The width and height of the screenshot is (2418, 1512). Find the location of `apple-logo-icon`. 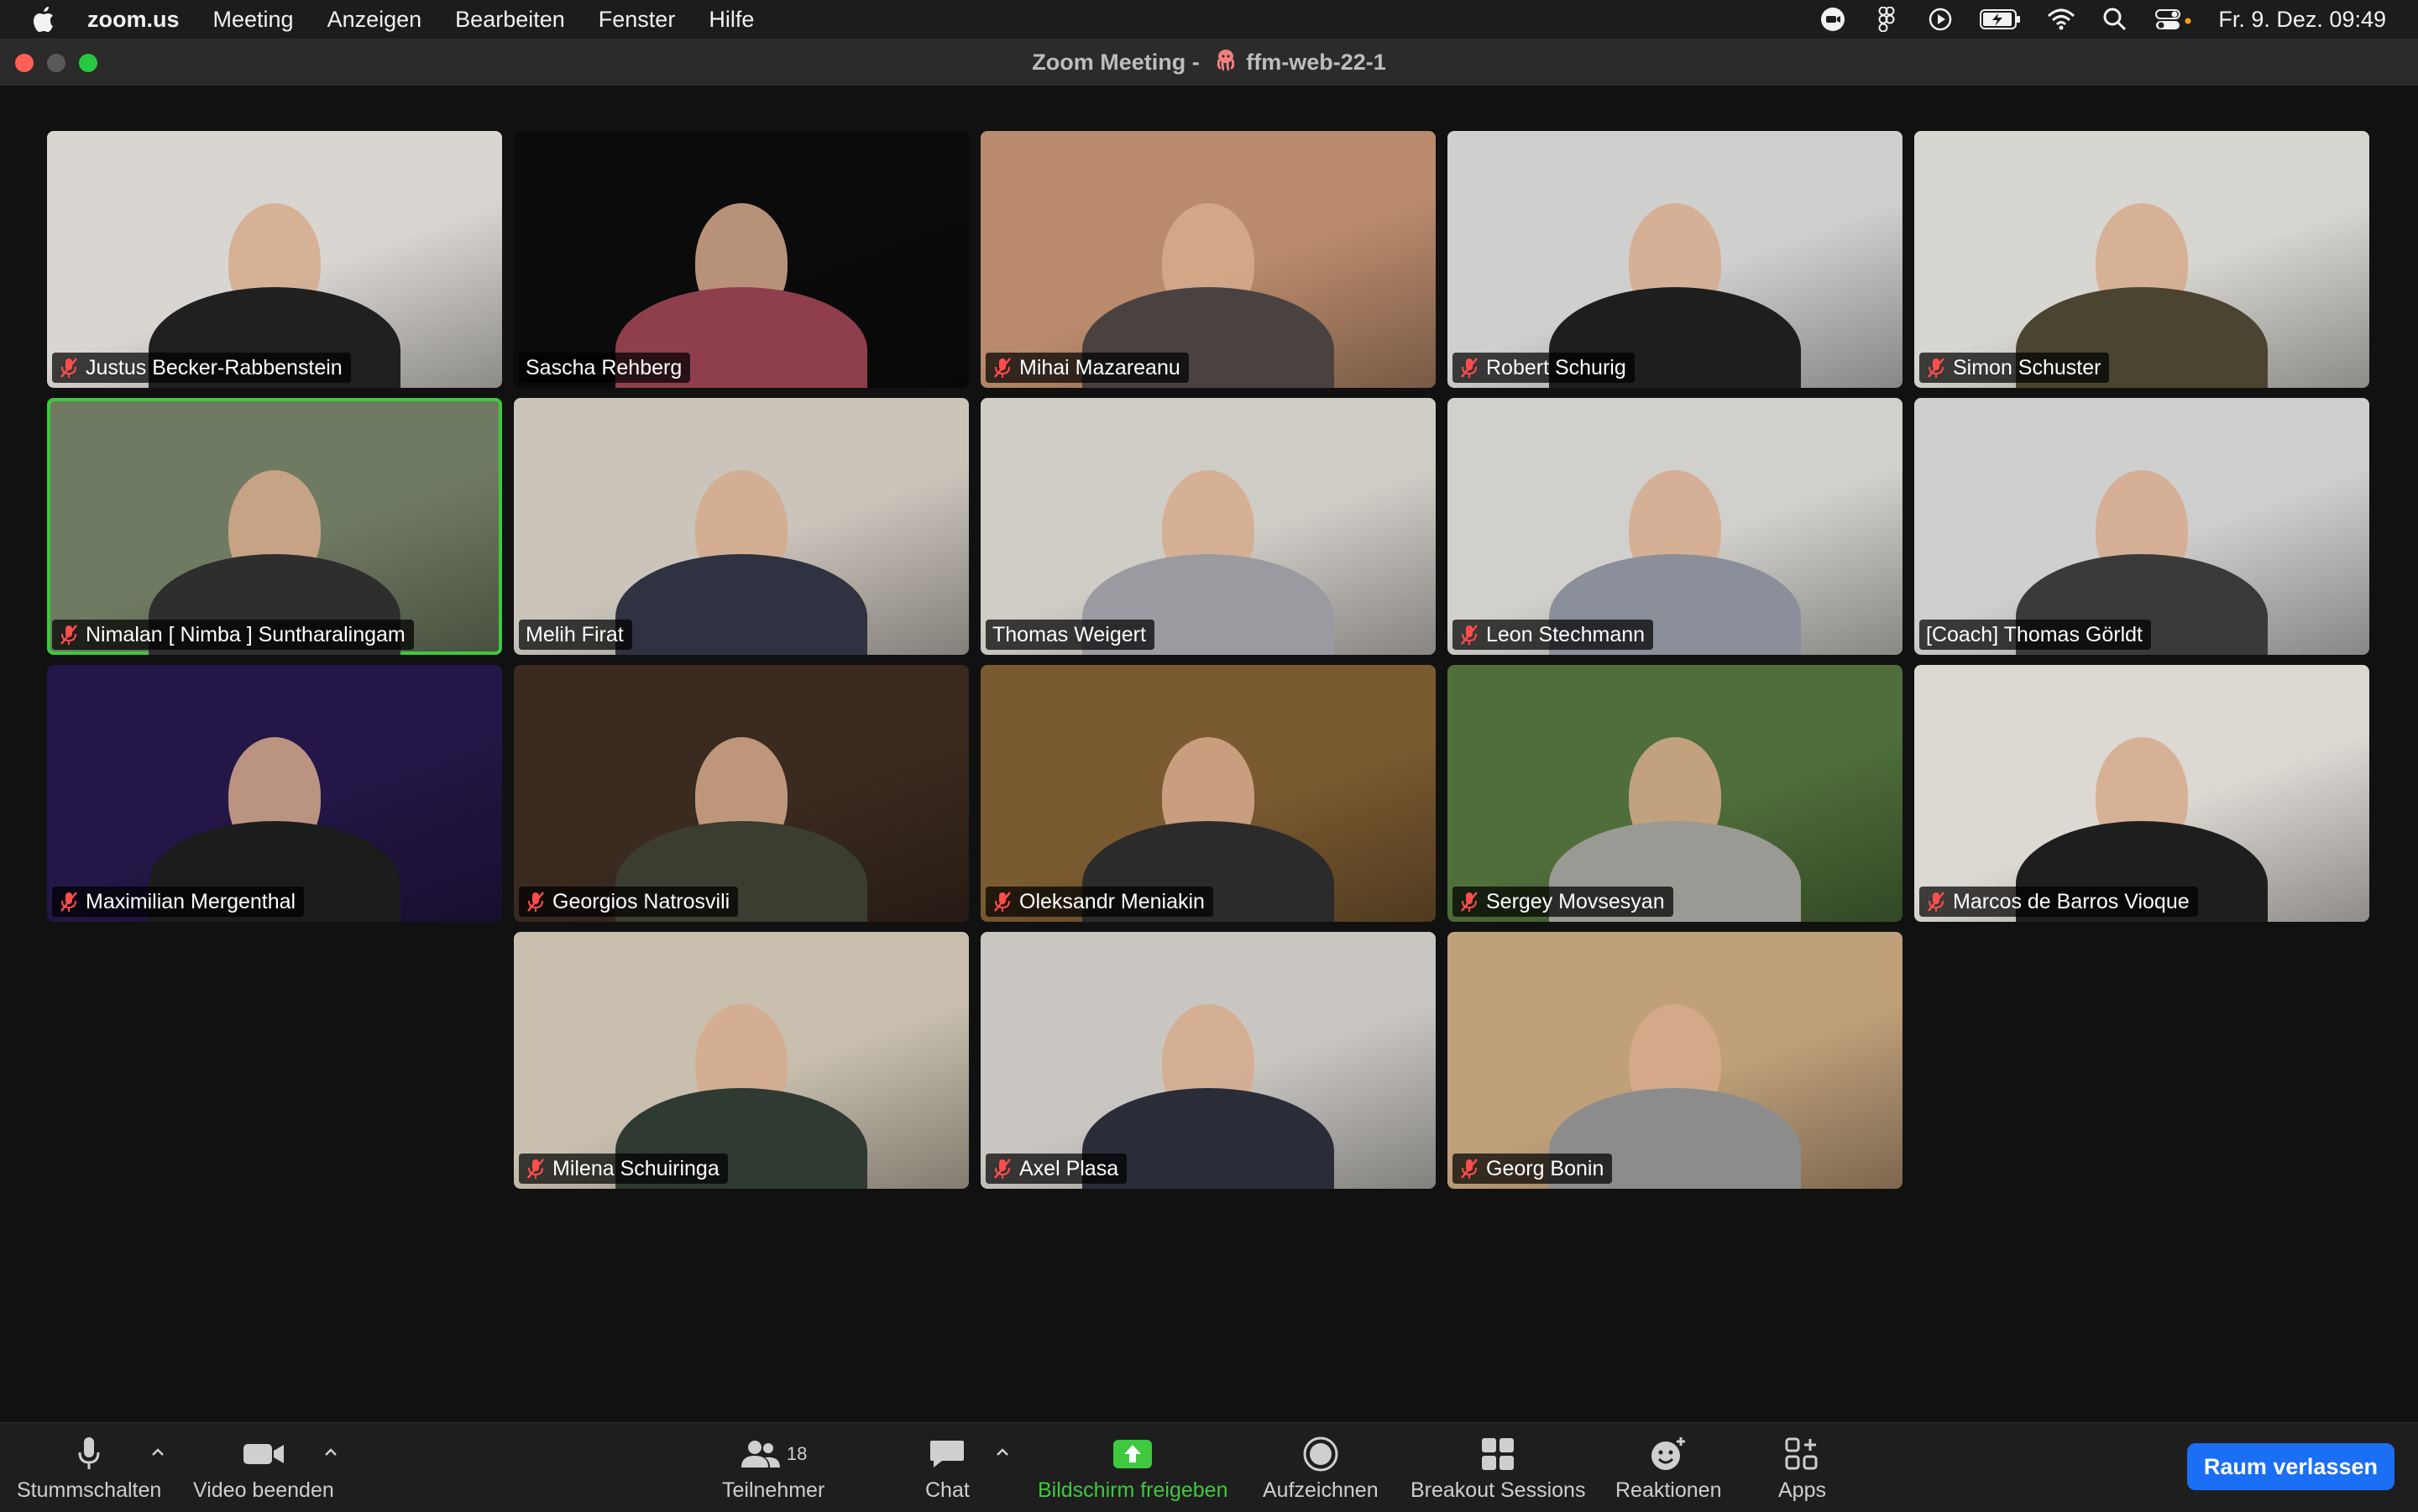

apple-logo-icon is located at coordinates (43, 19).